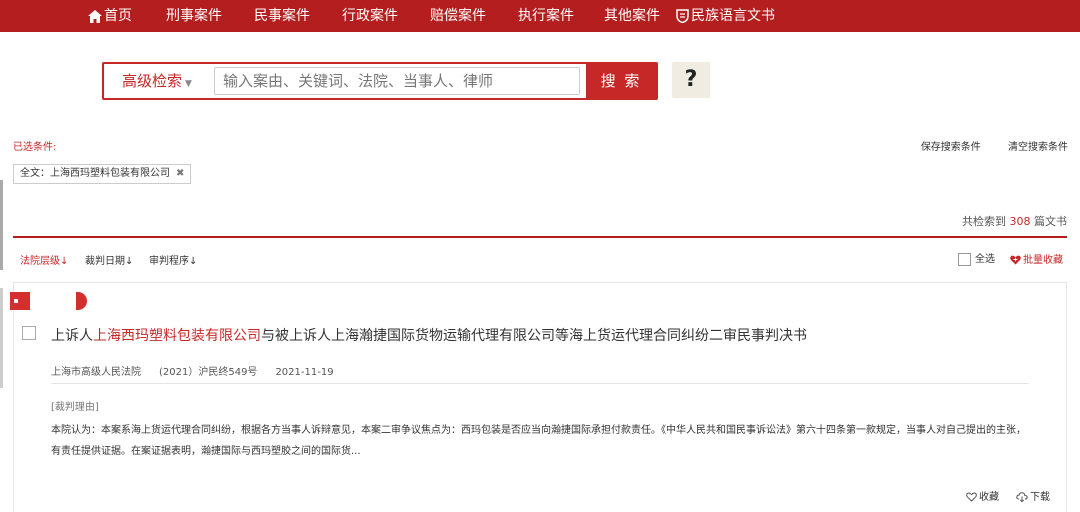  What do you see at coordinates (546, 16) in the screenshot?
I see `nav-enforcement: 执行案件` at bounding box center [546, 16].